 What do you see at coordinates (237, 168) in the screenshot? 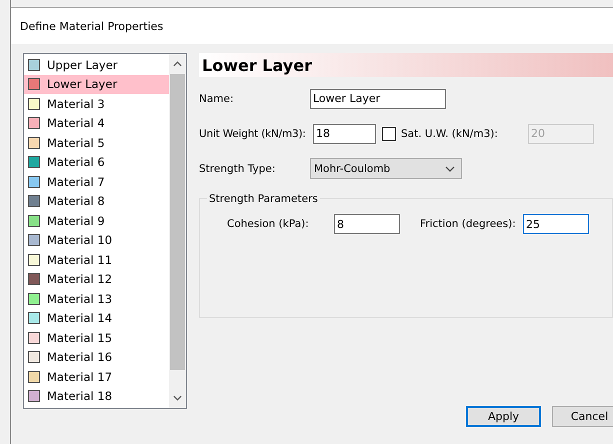
I see `strength-type-label: Strength Type:` at bounding box center [237, 168].